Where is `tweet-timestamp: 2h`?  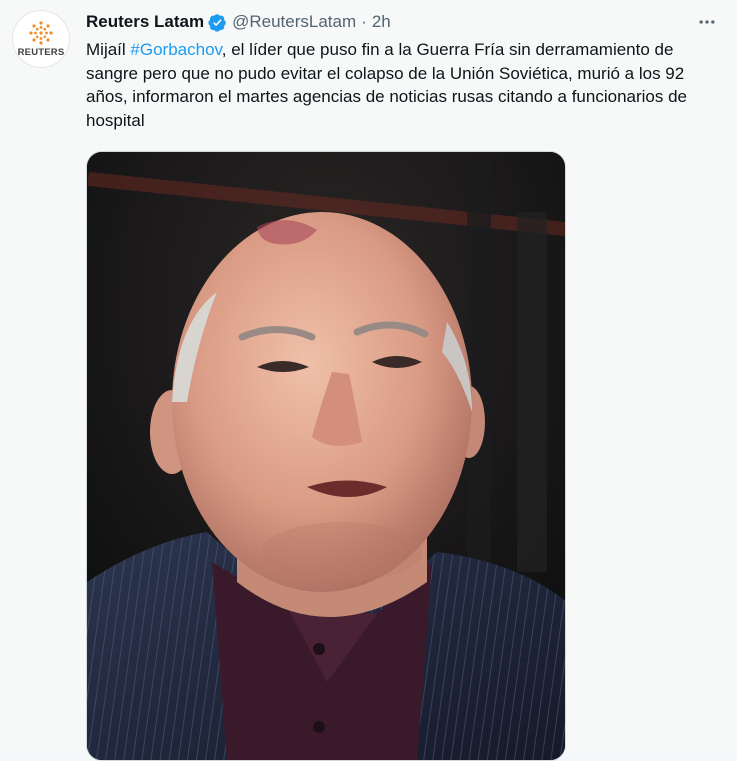 tweet-timestamp: 2h is located at coordinates (381, 22).